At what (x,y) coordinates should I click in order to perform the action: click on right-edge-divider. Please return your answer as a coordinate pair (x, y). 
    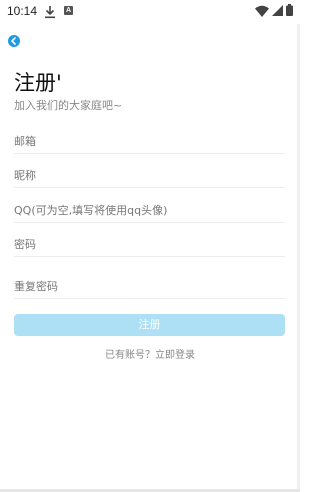
    Looking at the image, I should click on (298, 258).